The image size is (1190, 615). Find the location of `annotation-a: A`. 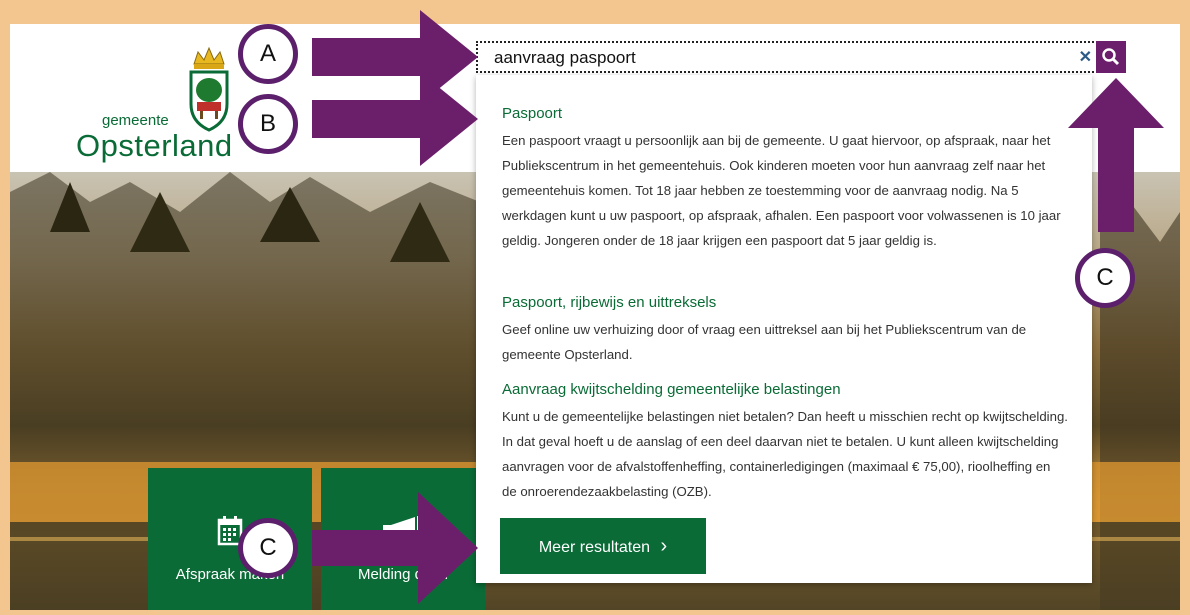

annotation-a: A is located at coordinates (268, 54).